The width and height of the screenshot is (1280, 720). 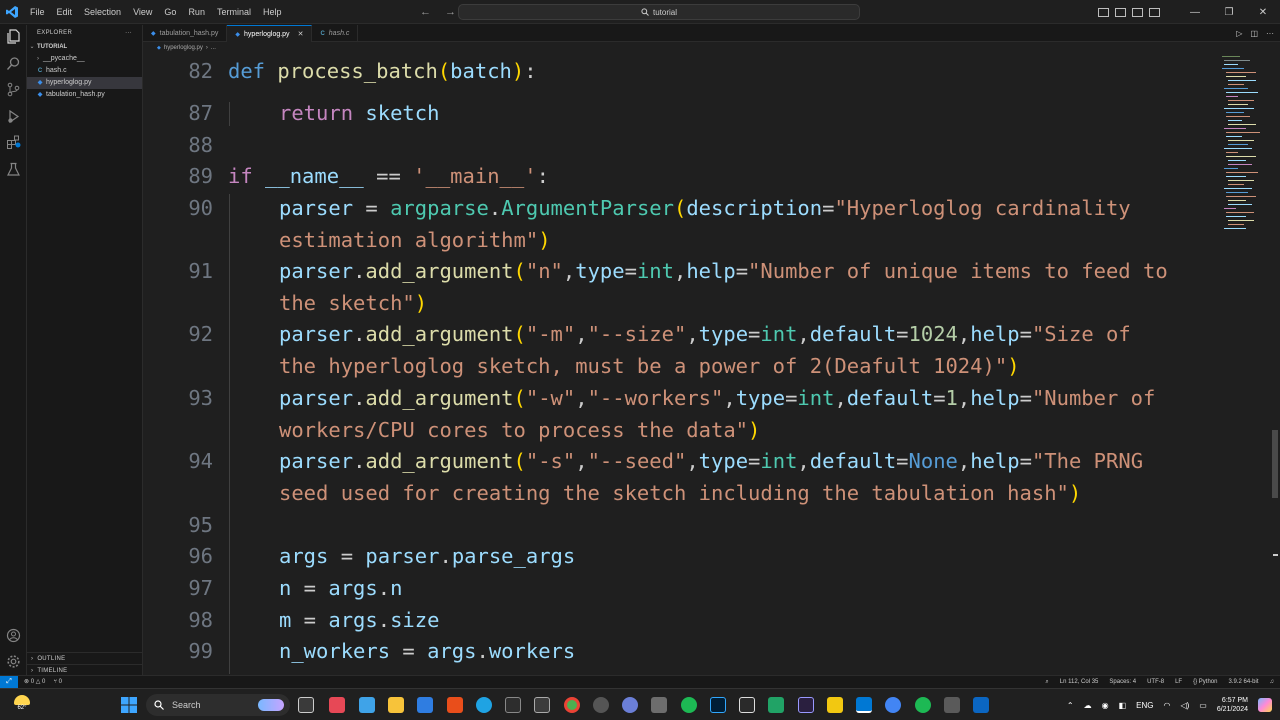 I want to click on tree-item-hyperloglog-py: ◆ hyperloglog.py, so click(x=84, y=83).